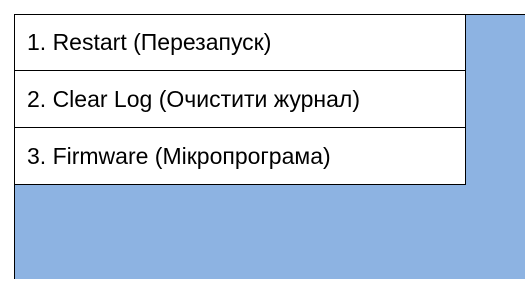  Describe the element at coordinates (193, 98) in the screenshot. I see `menu-item-label: 2. Clear Log (Очистити журнал)` at that location.